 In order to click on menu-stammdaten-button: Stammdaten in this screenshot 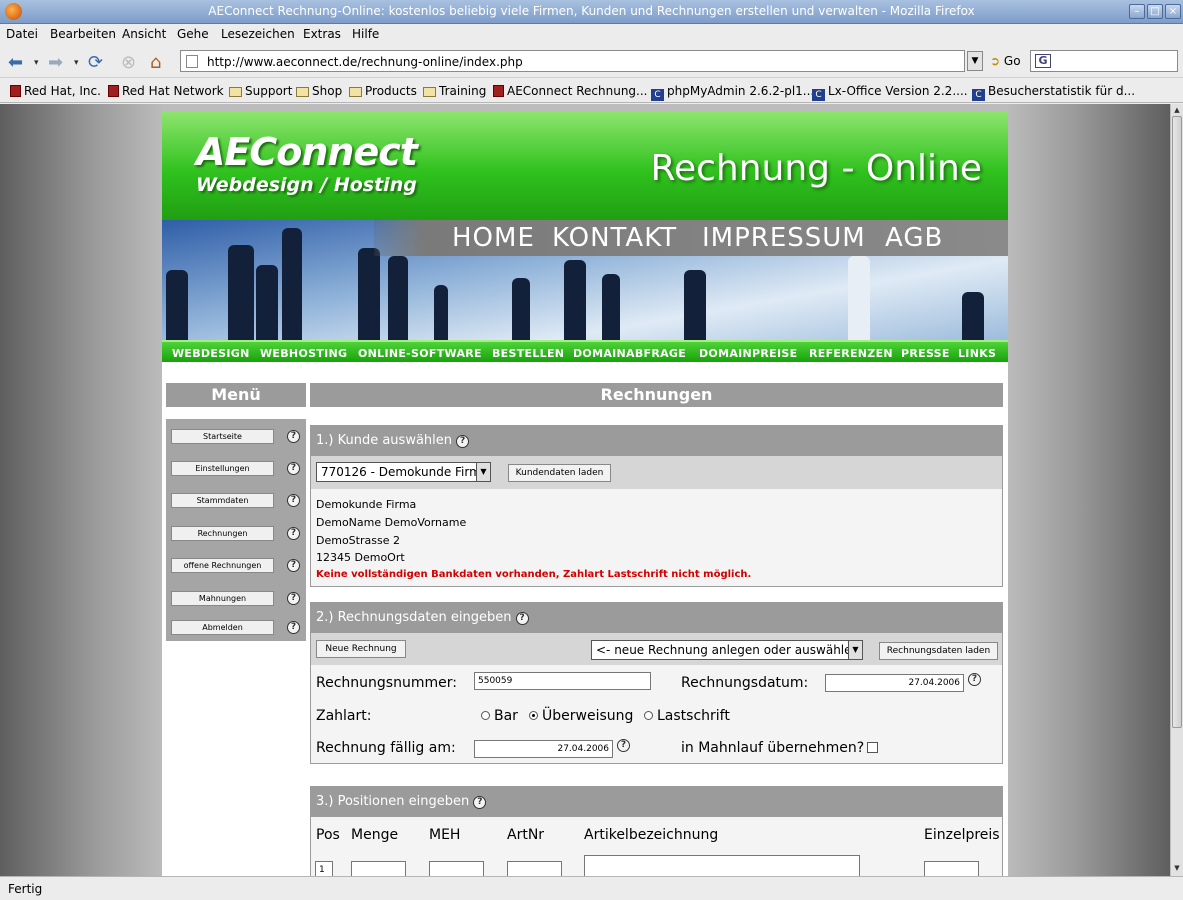, I will do `click(222, 500)`.